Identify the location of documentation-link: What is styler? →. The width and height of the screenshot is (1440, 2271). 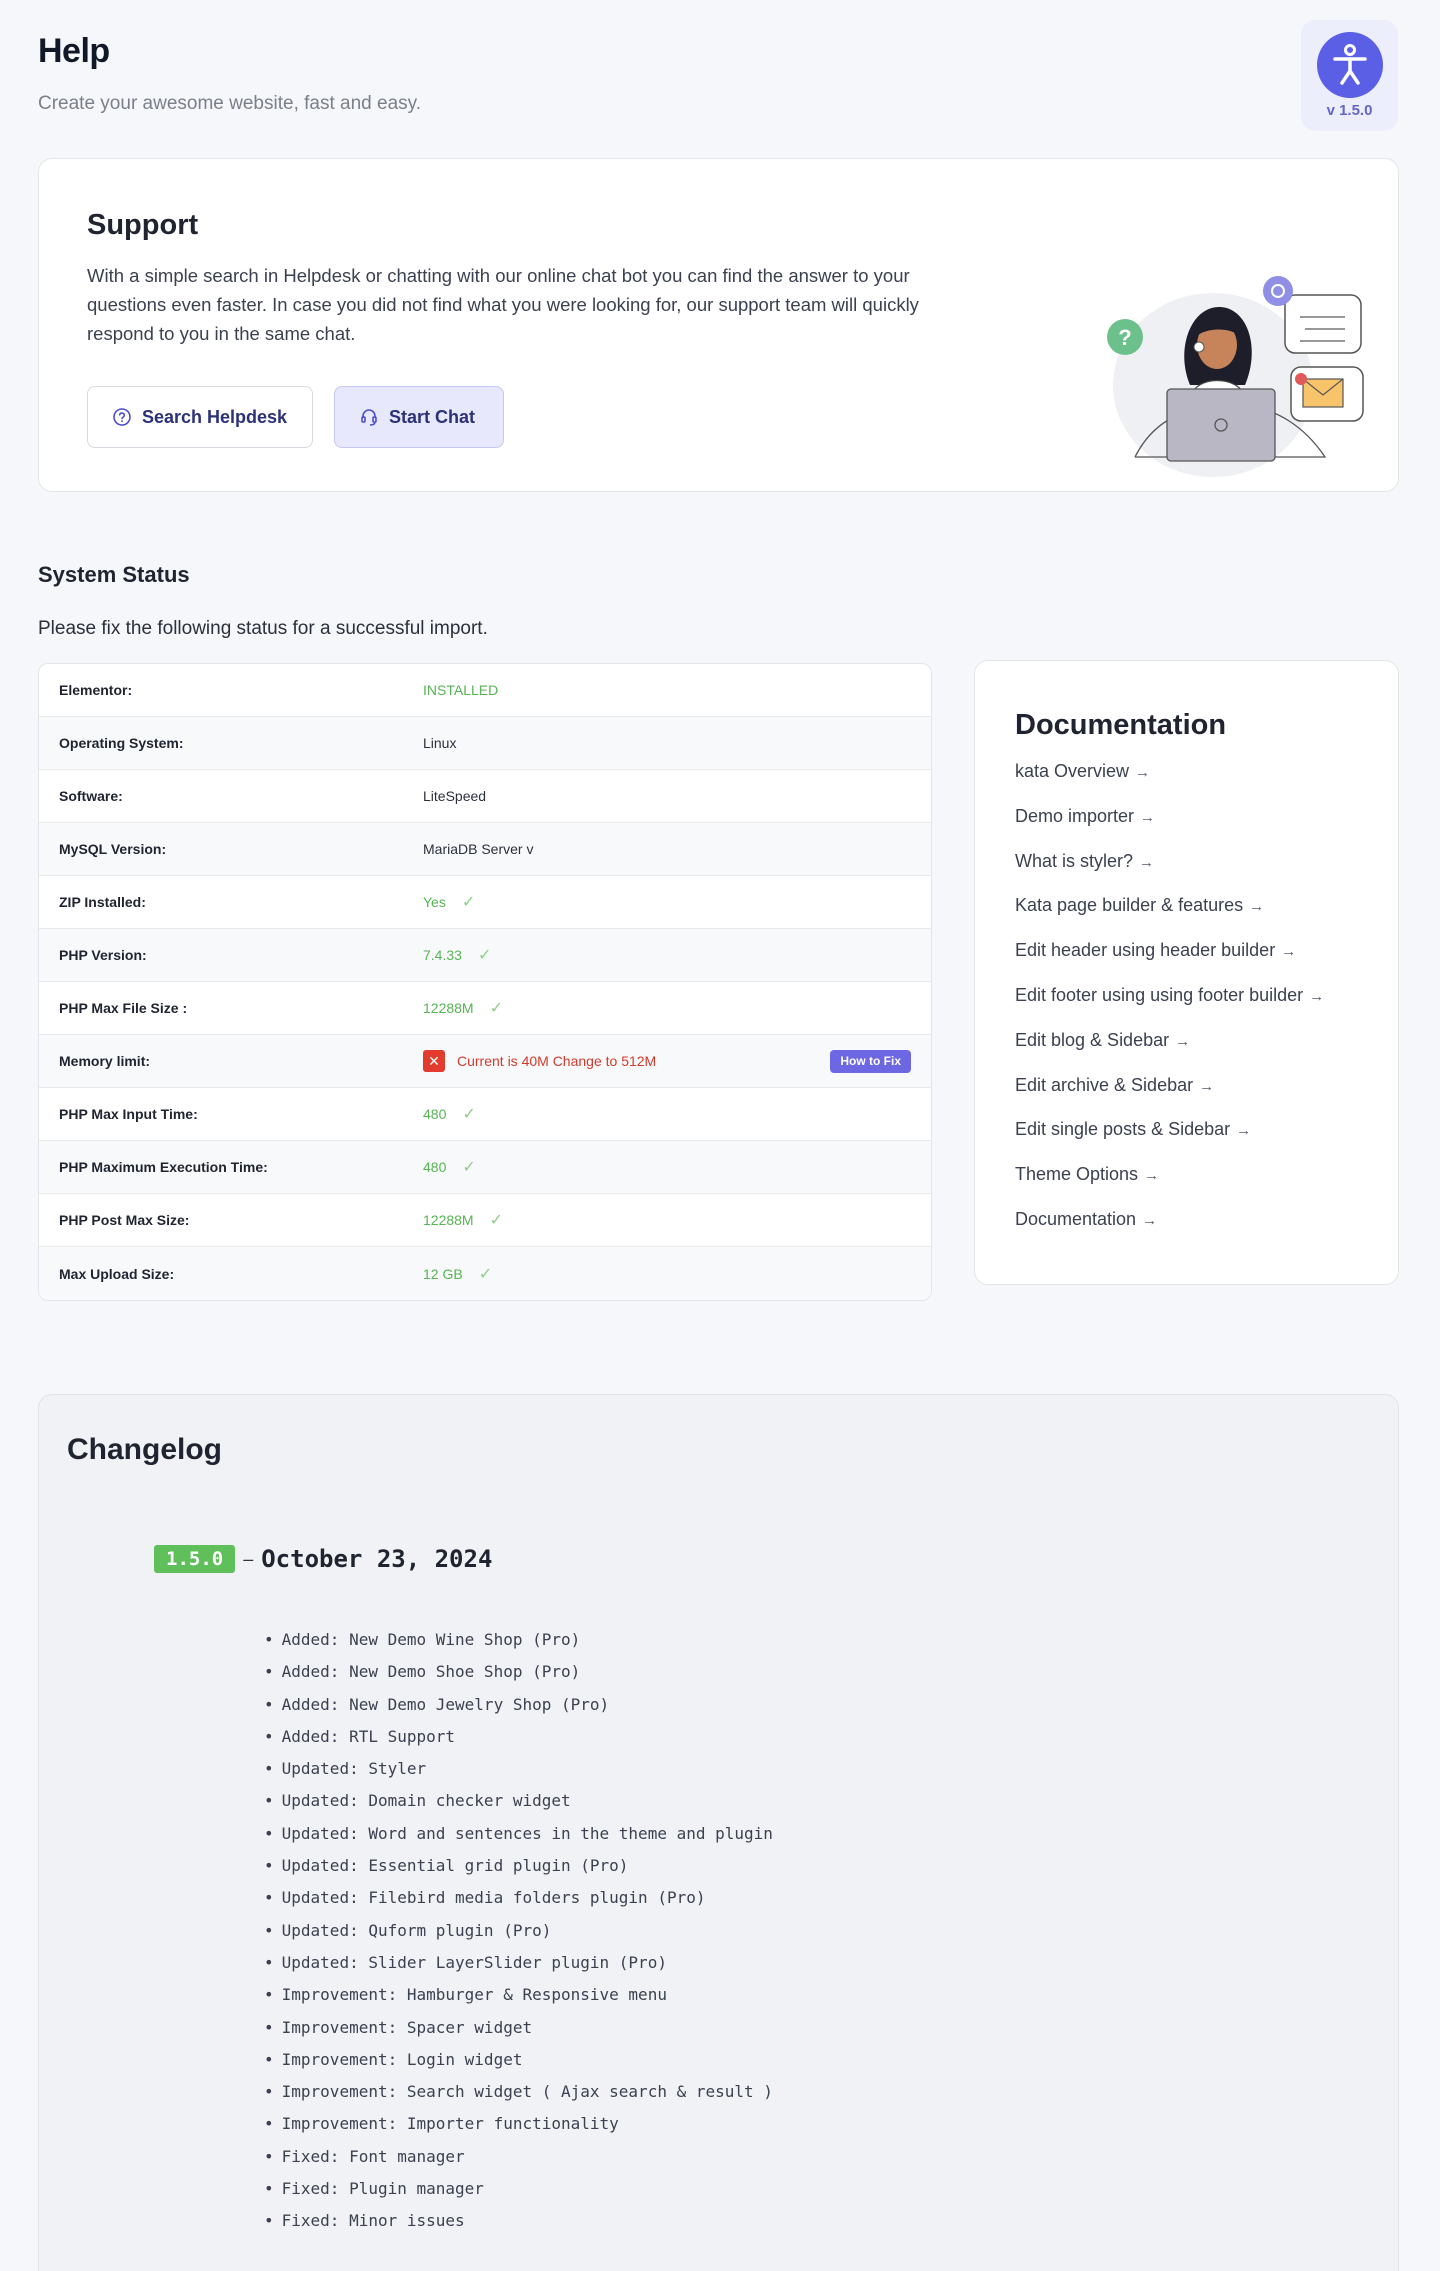
(1169, 873).